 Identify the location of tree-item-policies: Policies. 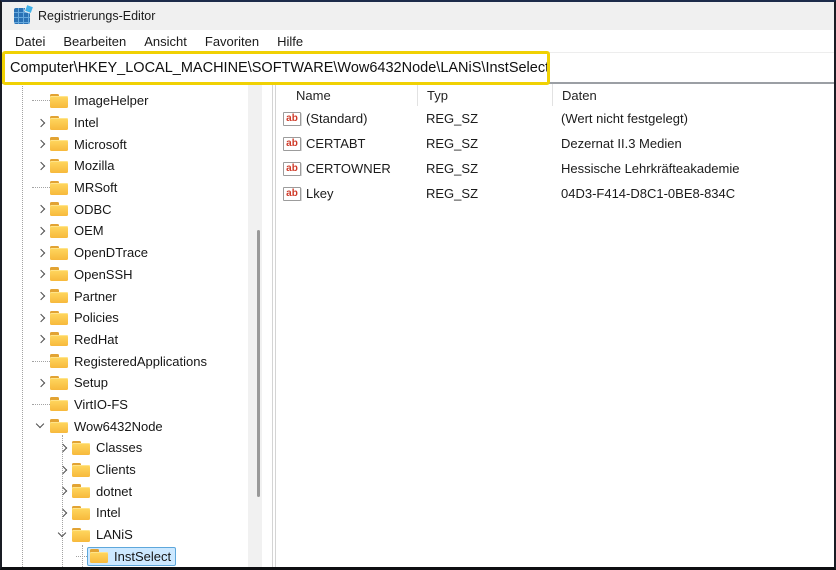
(137, 318).